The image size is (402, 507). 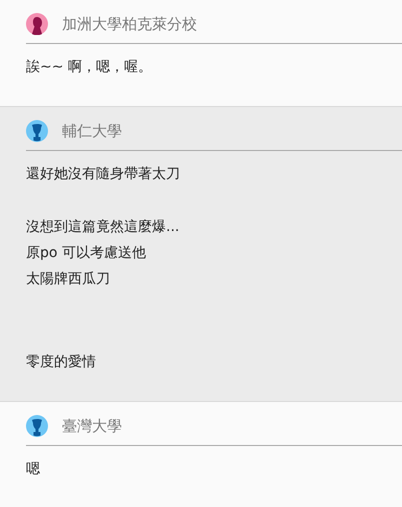 What do you see at coordinates (33, 469) in the screenshot?
I see `comment-text: 嗯` at bounding box center [33, 469].